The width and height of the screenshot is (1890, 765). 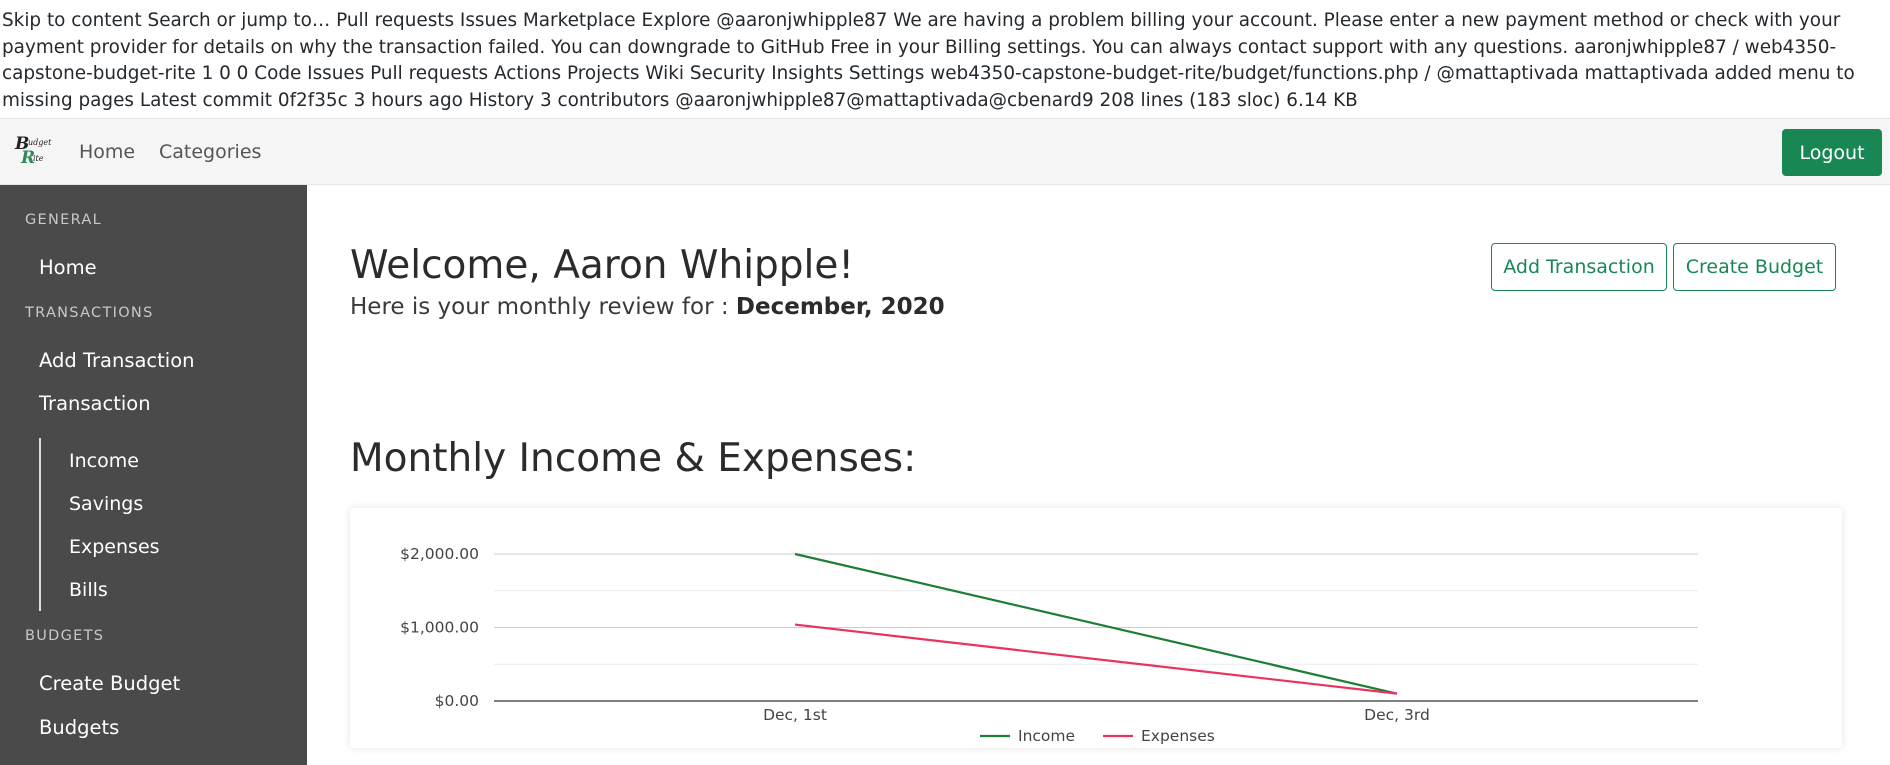 What do you see at coordinates (439, 628) in the screenshot?
I see `y-tick-label: $1,000.00` at bounding box center [439, 628].